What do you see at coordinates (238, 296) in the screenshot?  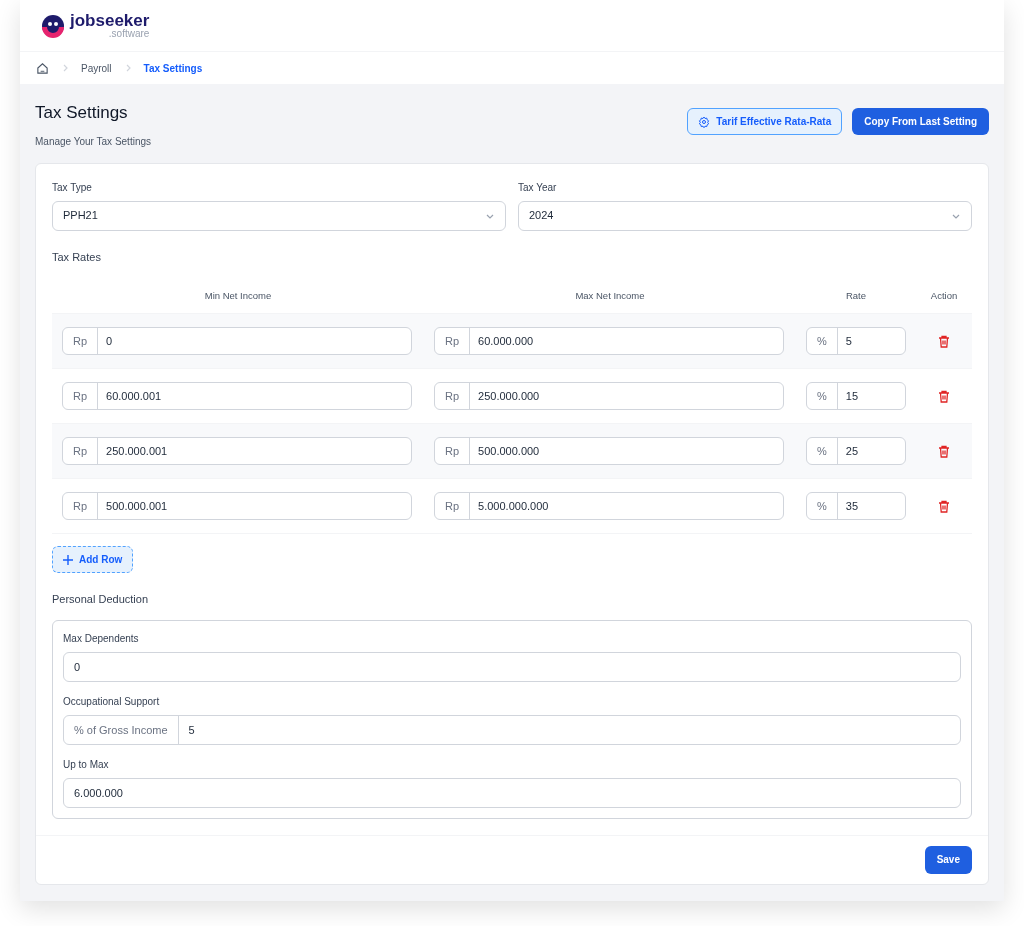 I see `column-header: Min Net Income` at bounding box center [238, 296].